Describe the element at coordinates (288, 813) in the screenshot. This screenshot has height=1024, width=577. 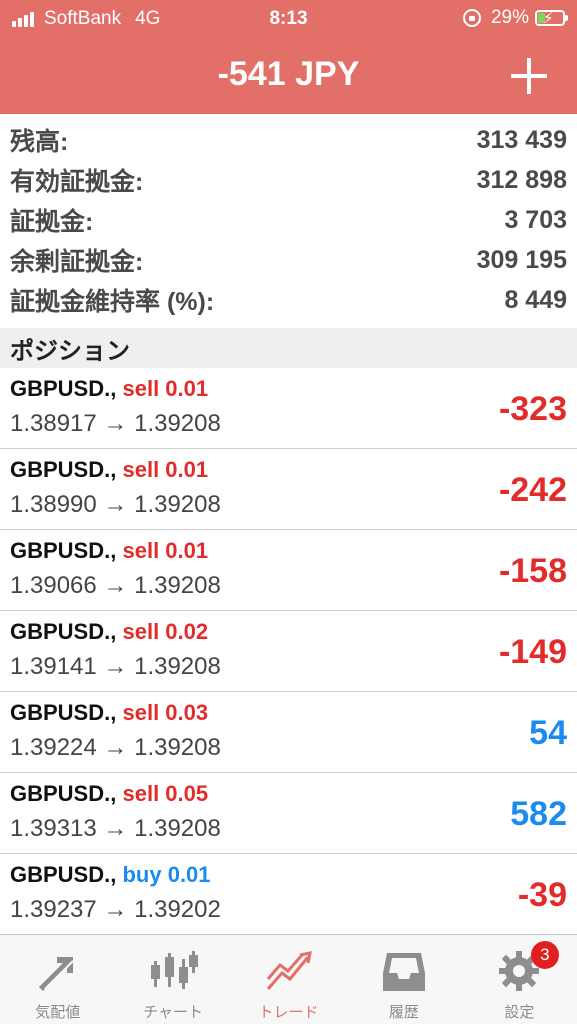
I see `position-row: GBPUSD., sell 0.05 1.39313 → 1.39208 582` at that location.